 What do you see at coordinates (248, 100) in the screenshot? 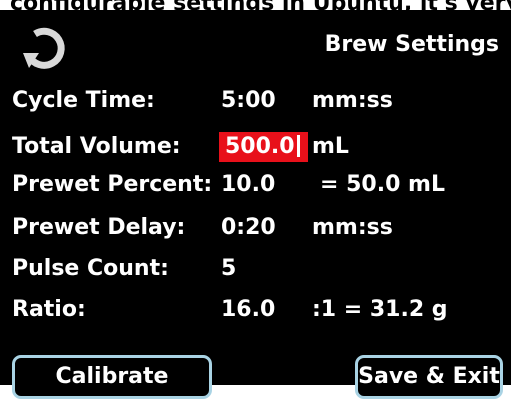
I see `setting-value: 5:00` at bounding box center [248, 100].